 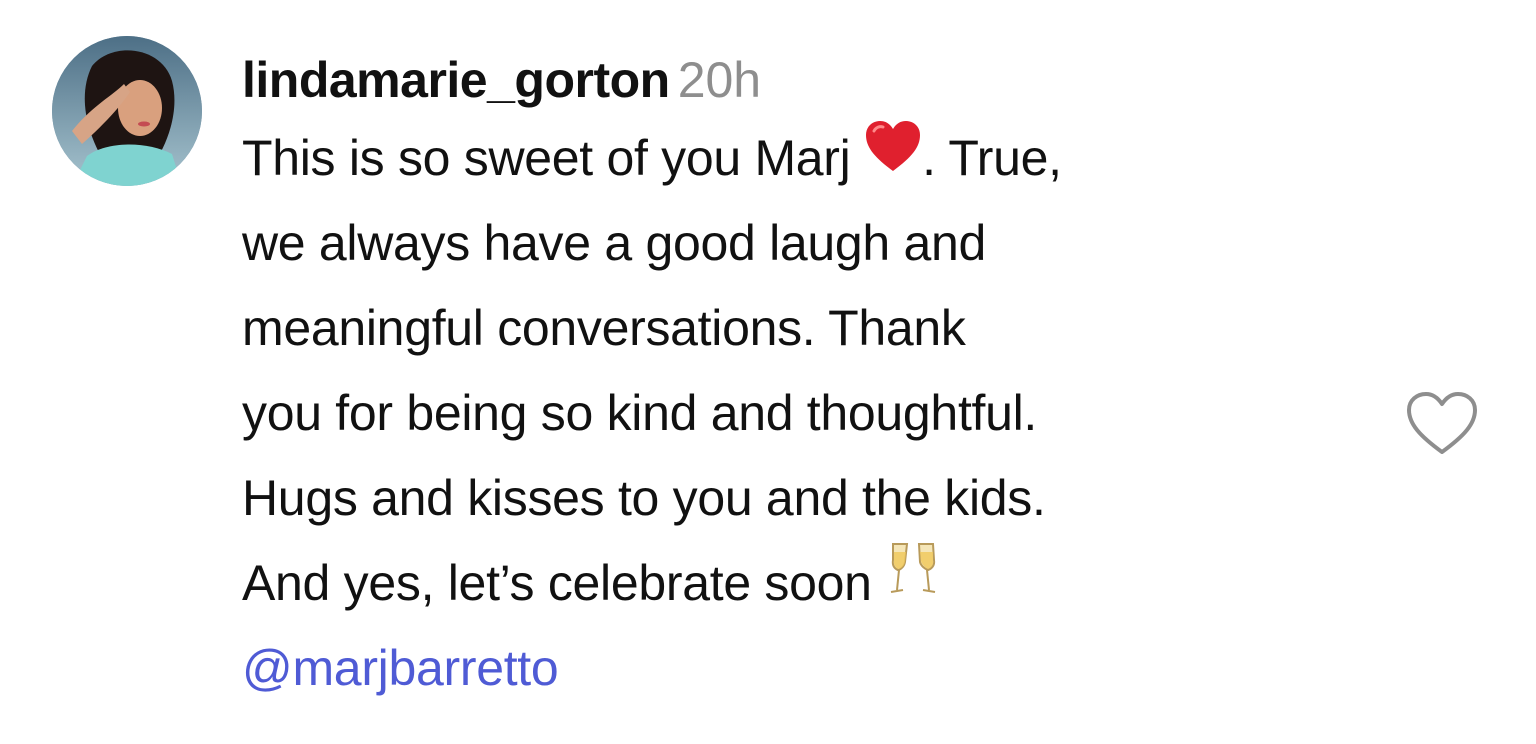 I want to click on comment-text: . True,, so click(x=992, y=158).